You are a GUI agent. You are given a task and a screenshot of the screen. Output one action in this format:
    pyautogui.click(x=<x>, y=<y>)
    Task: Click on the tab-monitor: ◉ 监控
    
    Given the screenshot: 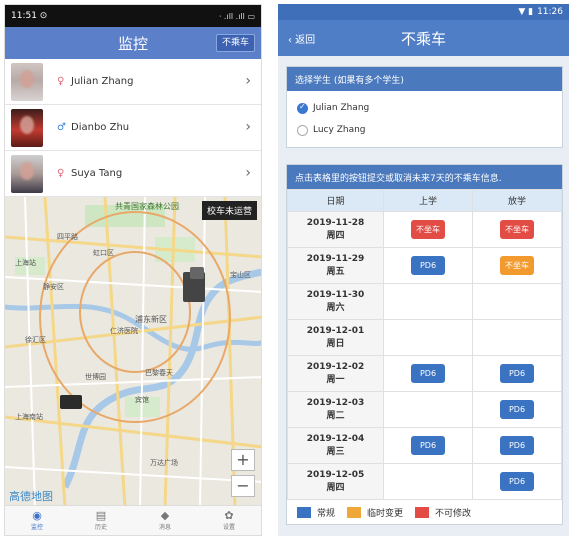 What is the action you would take?
    pyautogui.click(x=37, y=520)
    